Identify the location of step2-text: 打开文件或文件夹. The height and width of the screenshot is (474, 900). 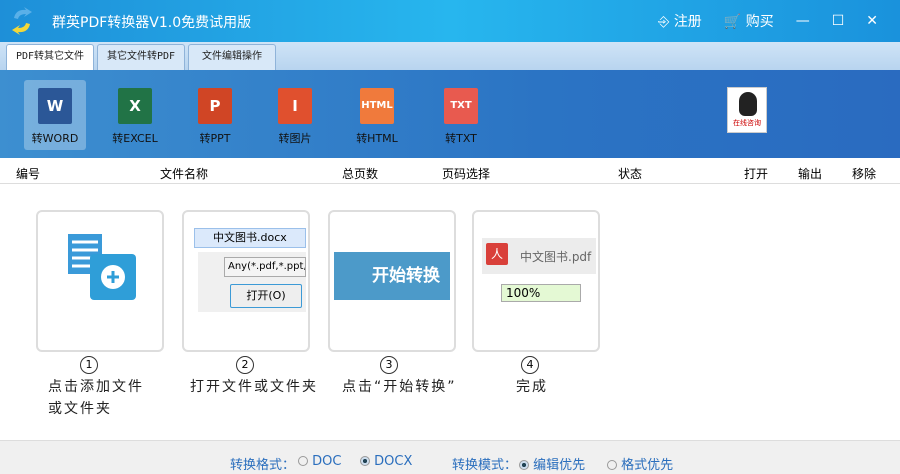
(254, 387).